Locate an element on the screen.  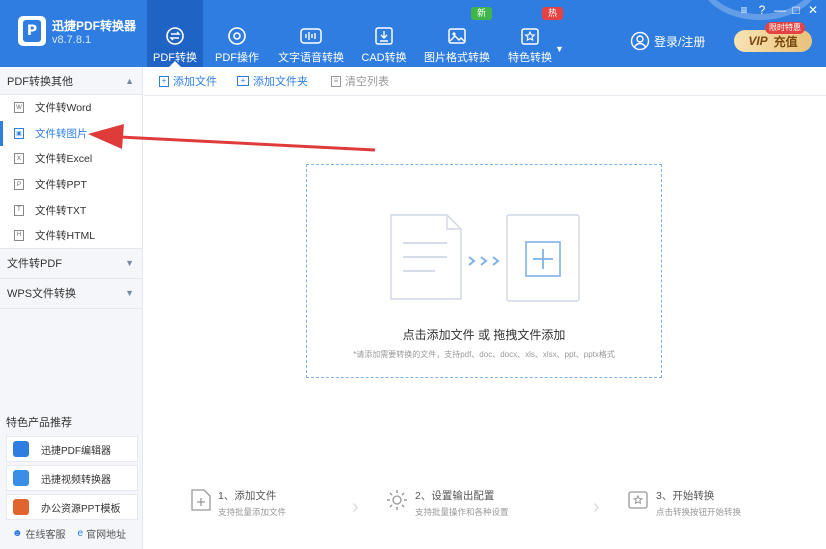
file-icon: P is located at coordinates (19, 185).